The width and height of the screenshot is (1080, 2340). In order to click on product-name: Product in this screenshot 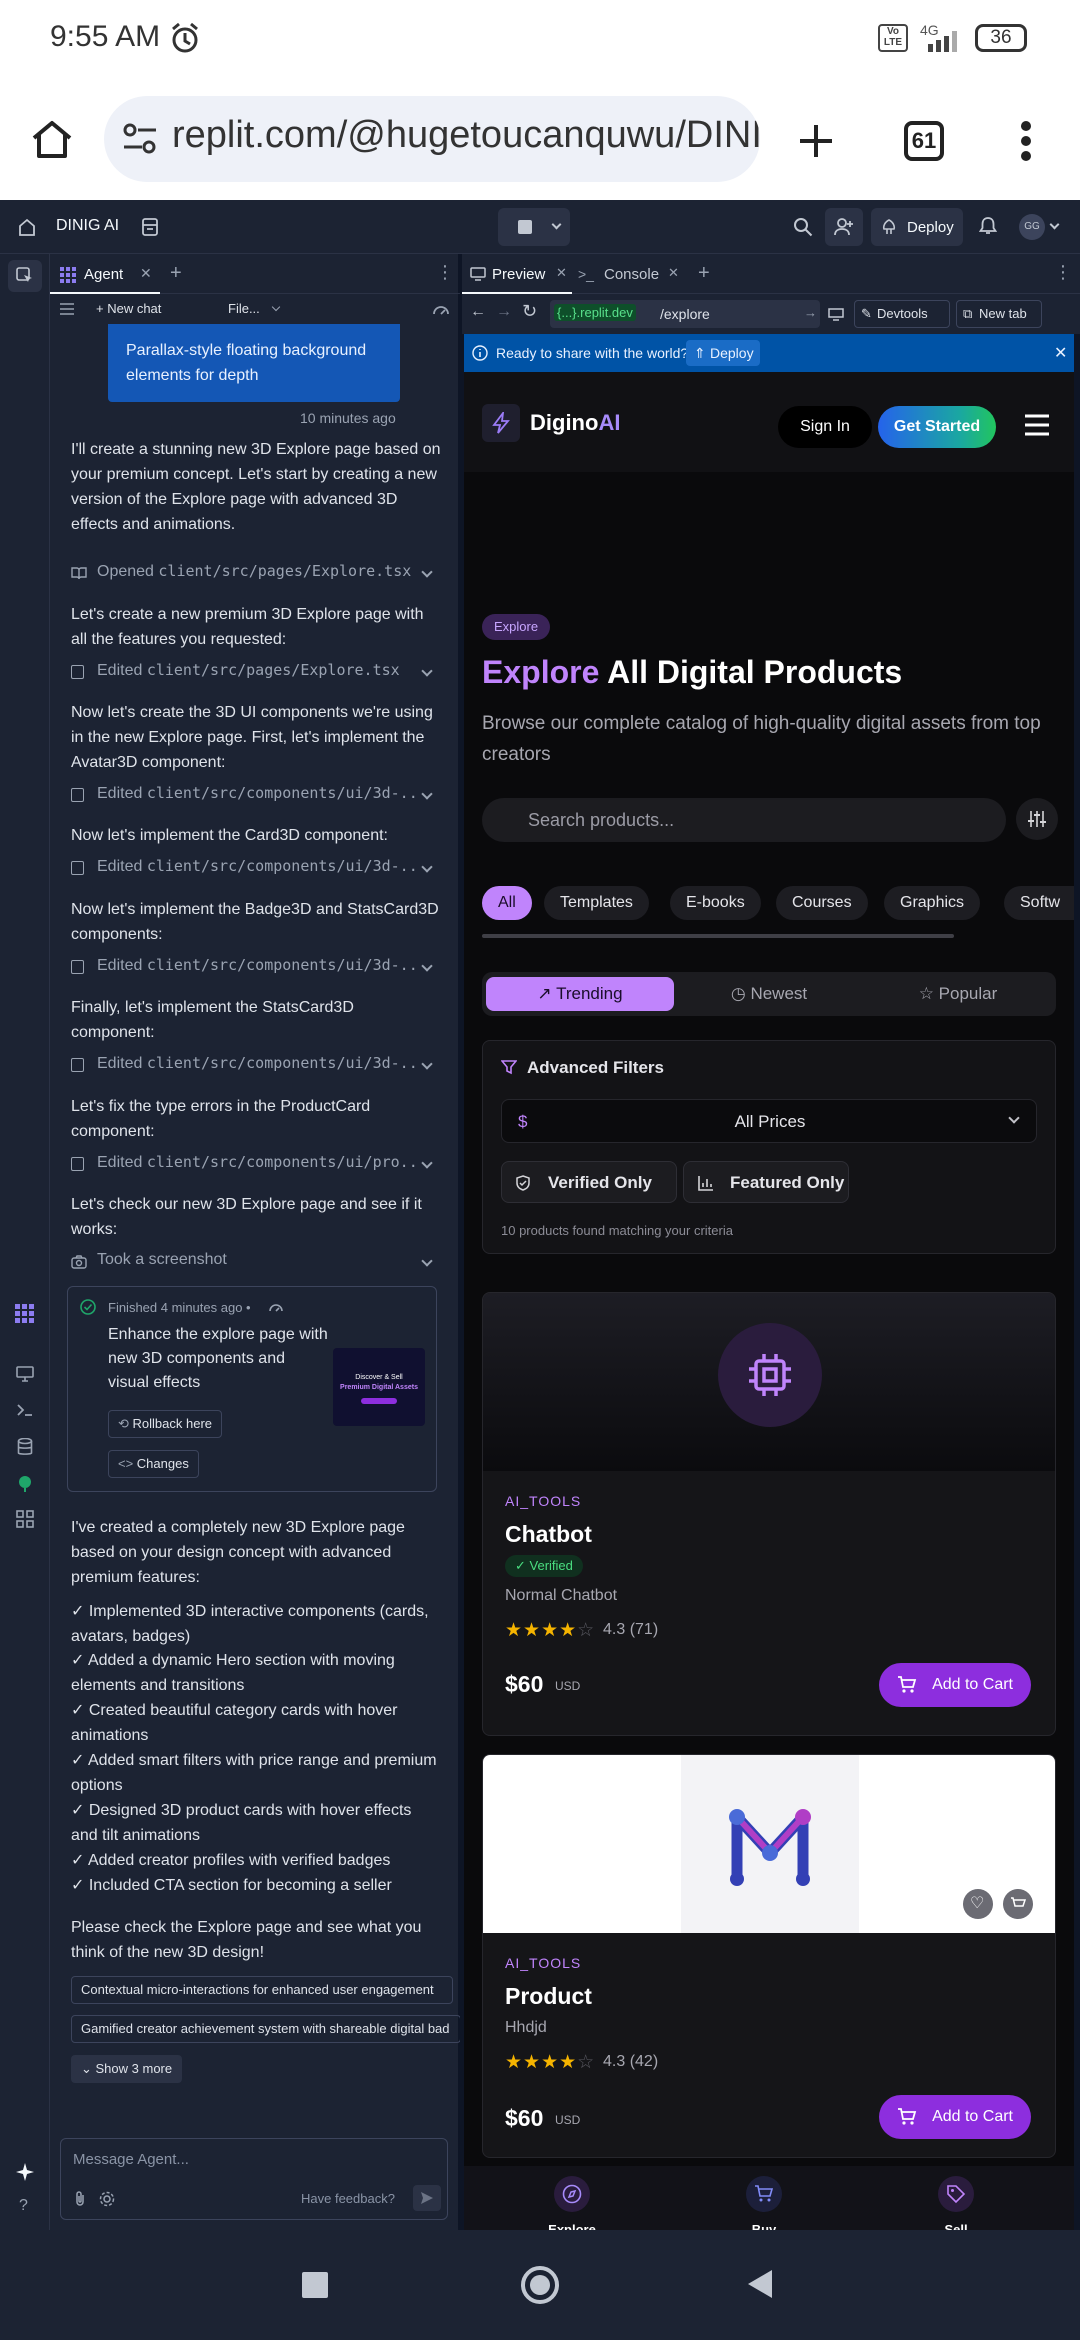, I will do `click(548, 1996)`.